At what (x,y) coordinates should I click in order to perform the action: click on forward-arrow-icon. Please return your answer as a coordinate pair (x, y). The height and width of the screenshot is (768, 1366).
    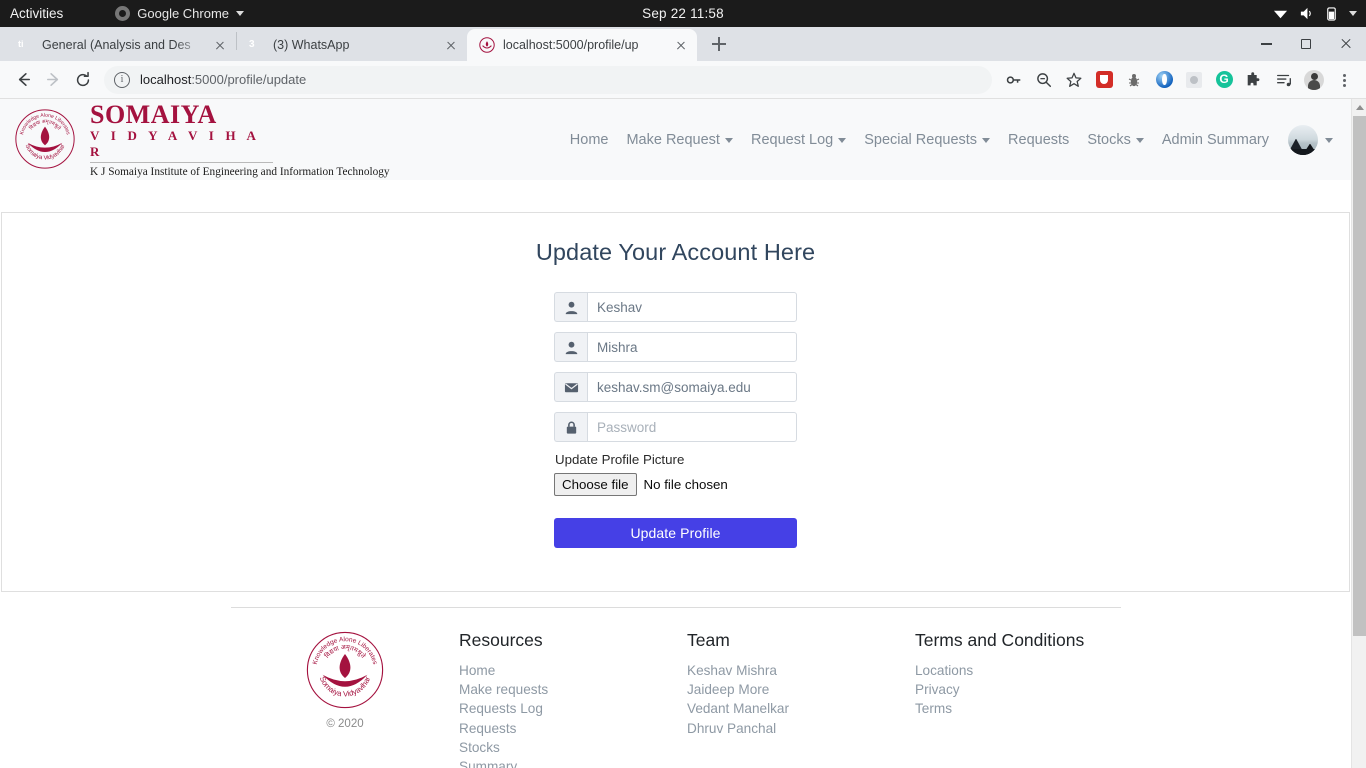
    Looking at the image, I should click on (52, 79).